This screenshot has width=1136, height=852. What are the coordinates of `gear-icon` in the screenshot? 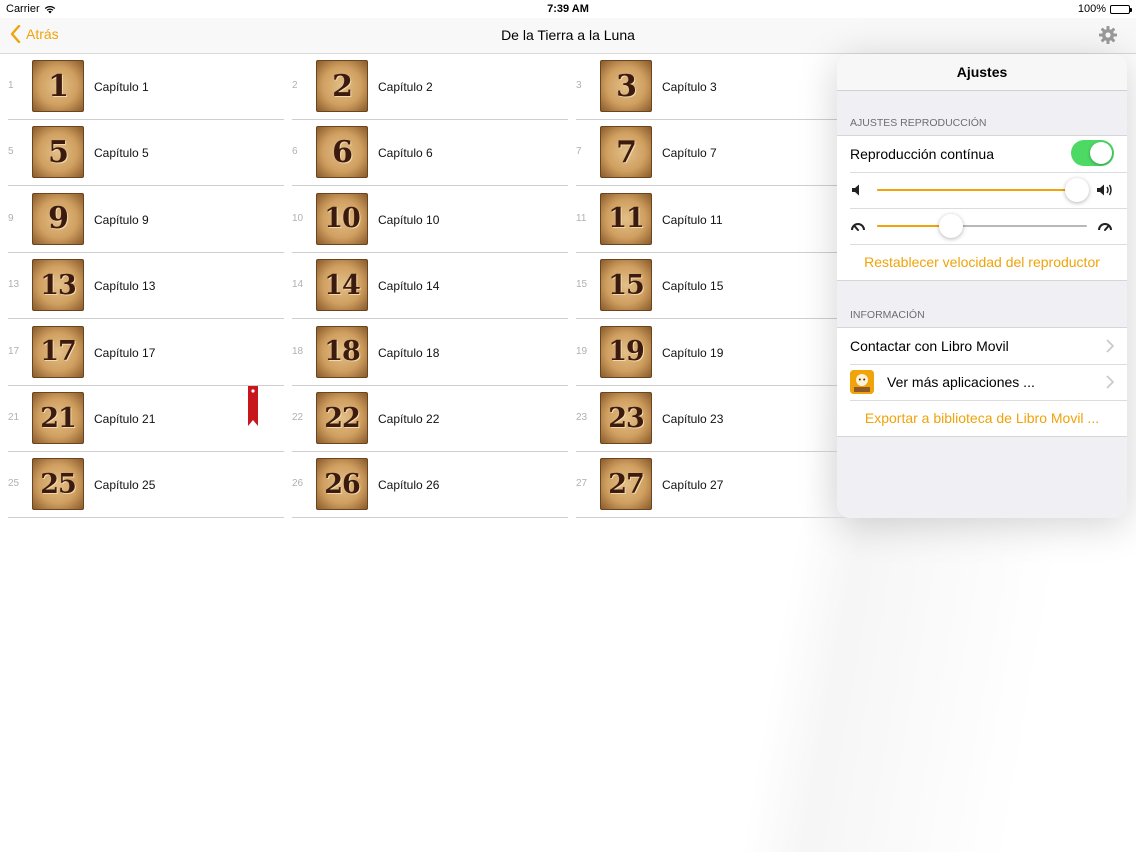 It's located at (1108, 35).